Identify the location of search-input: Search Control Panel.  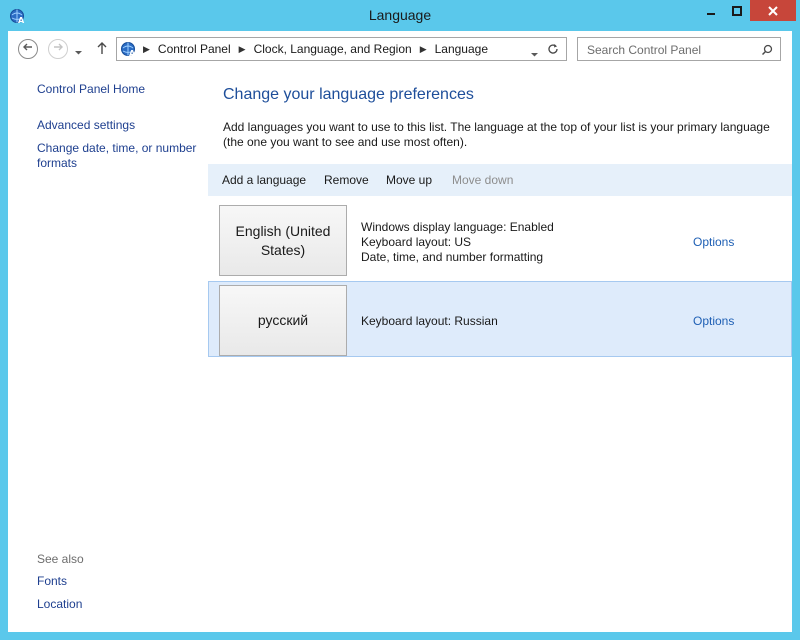
(644, 50).